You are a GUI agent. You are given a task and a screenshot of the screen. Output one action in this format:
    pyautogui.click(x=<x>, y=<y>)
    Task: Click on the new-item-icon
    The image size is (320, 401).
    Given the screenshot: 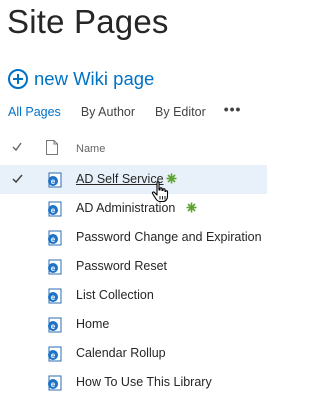 What is the action you would take?
    pyautogui.click(x=191, y=207)
    